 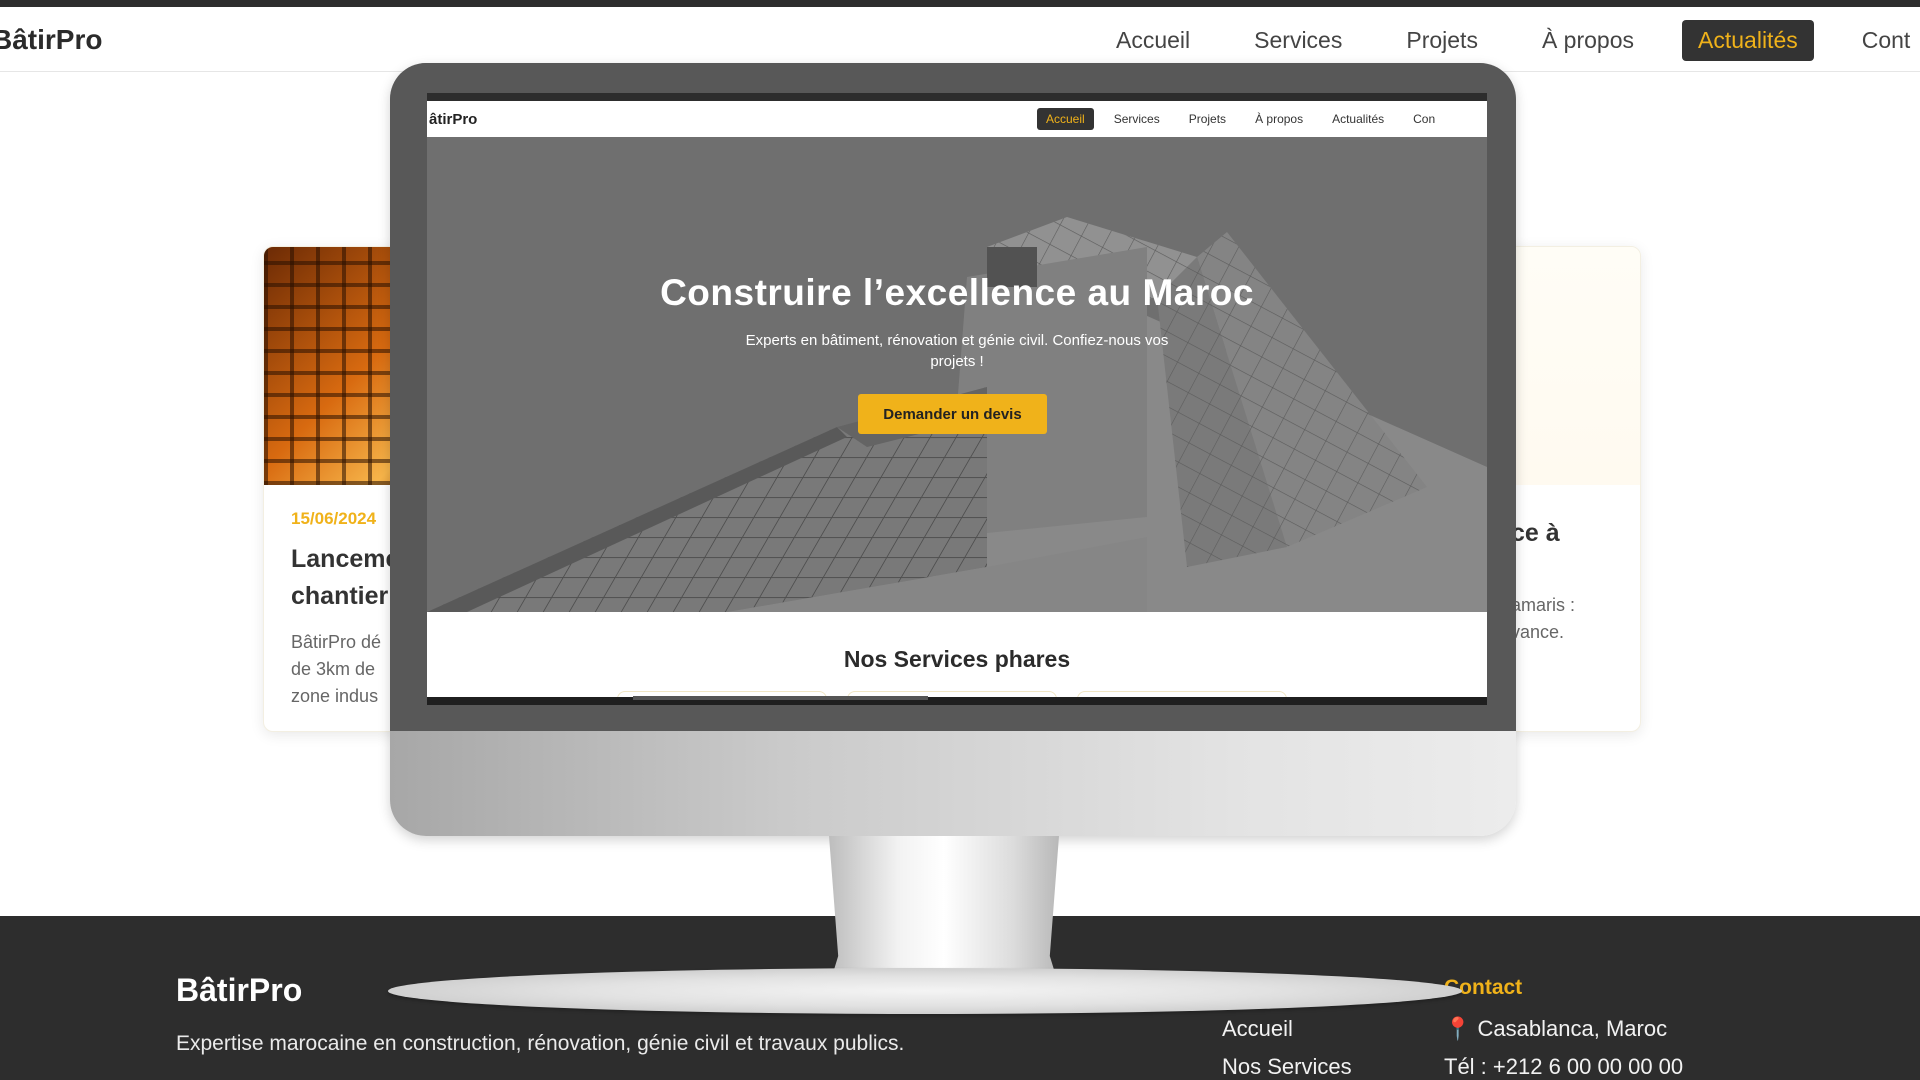 What do you see at coordinates (1424, 119) in the screenshot?
I see `screen-nav-contact: Con` at bounding box center [1424, 119].